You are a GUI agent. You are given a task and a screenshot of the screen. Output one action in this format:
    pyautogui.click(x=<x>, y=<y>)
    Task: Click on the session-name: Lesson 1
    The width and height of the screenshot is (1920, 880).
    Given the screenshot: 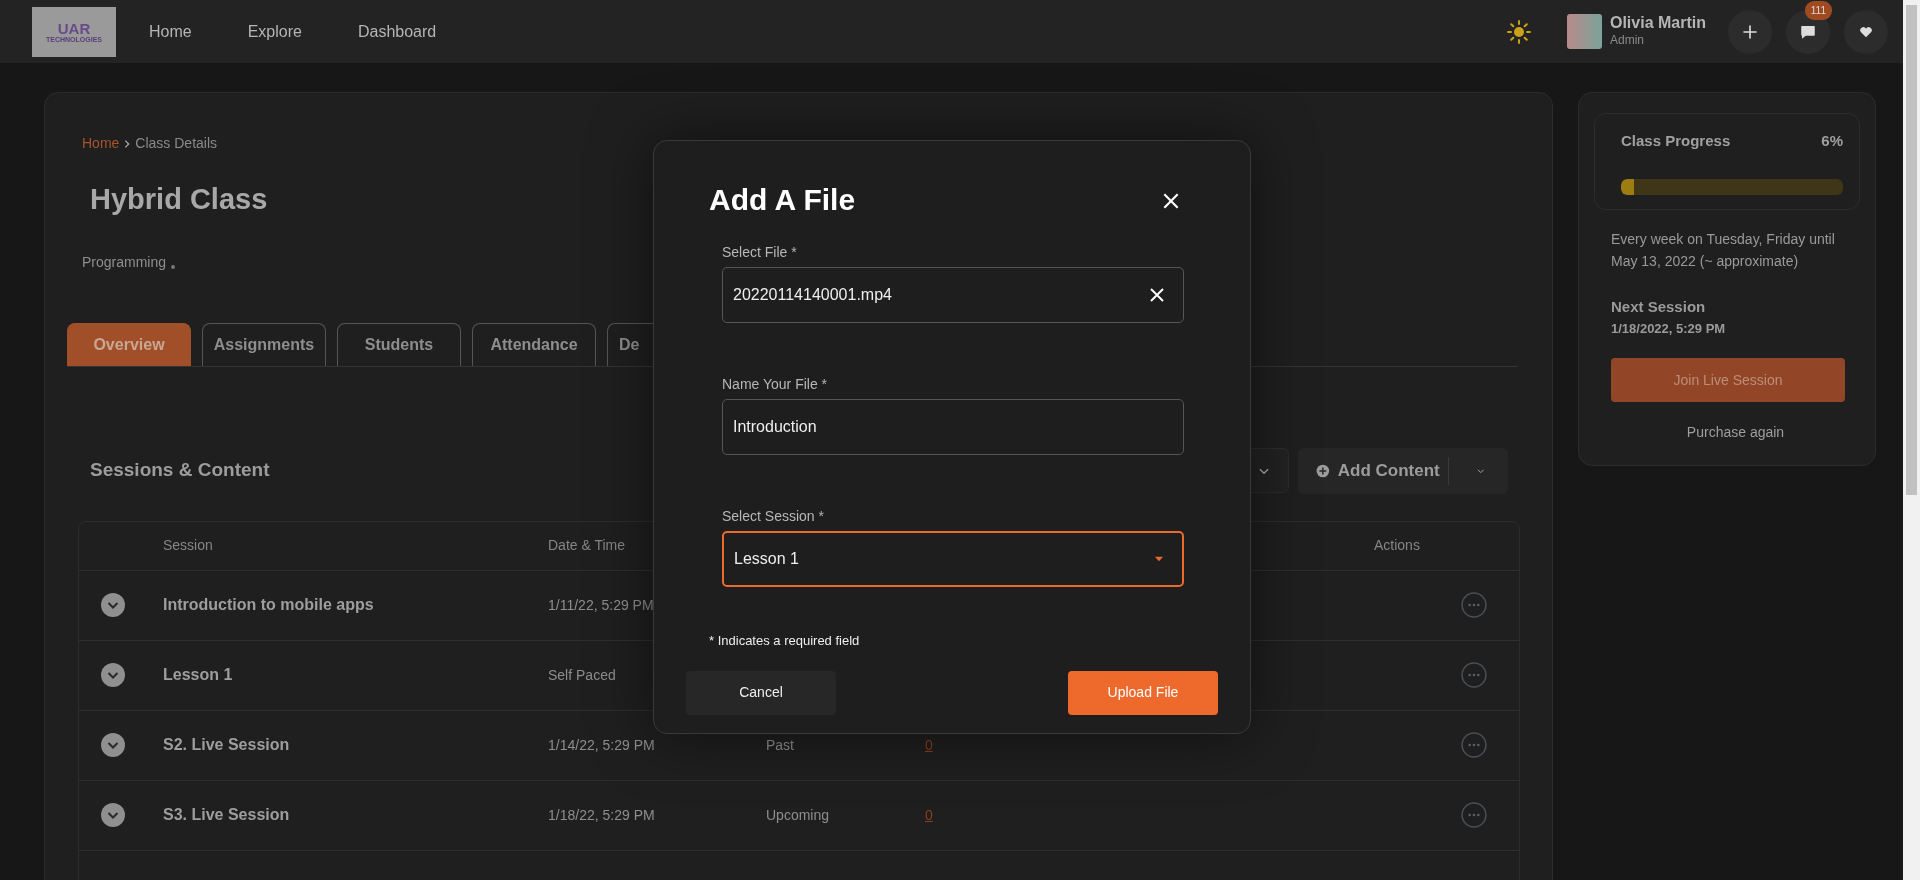 What is the action you would take?
    pyautogui.click(x=198, y=675)
    